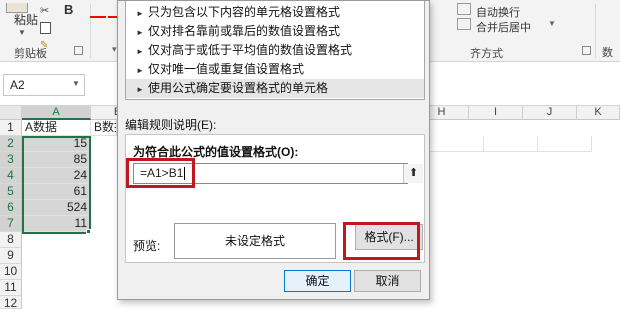 The width and height of the screenshot is (620, 309). Describe the element at coordinates (56, 176) in the screenshot. I see `cell-a4: 24` at that location.